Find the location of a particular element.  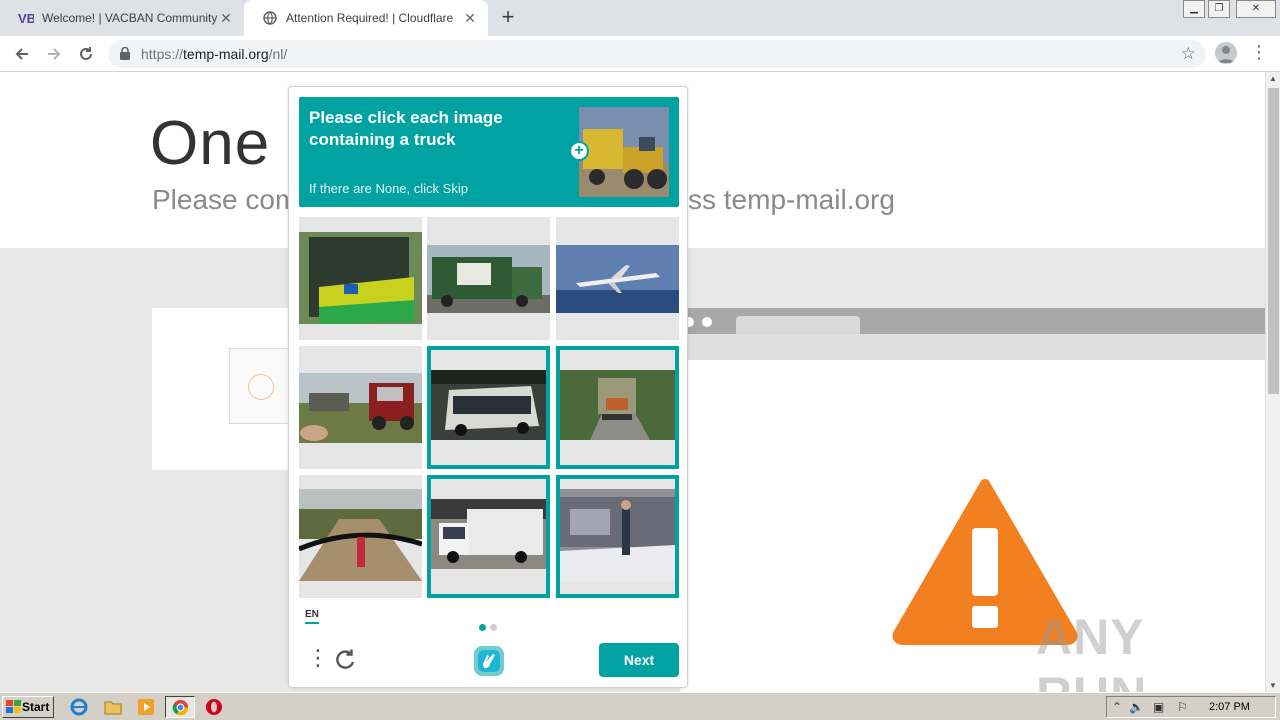

captcha-spinner-icon is located at coordinates (261, 387).